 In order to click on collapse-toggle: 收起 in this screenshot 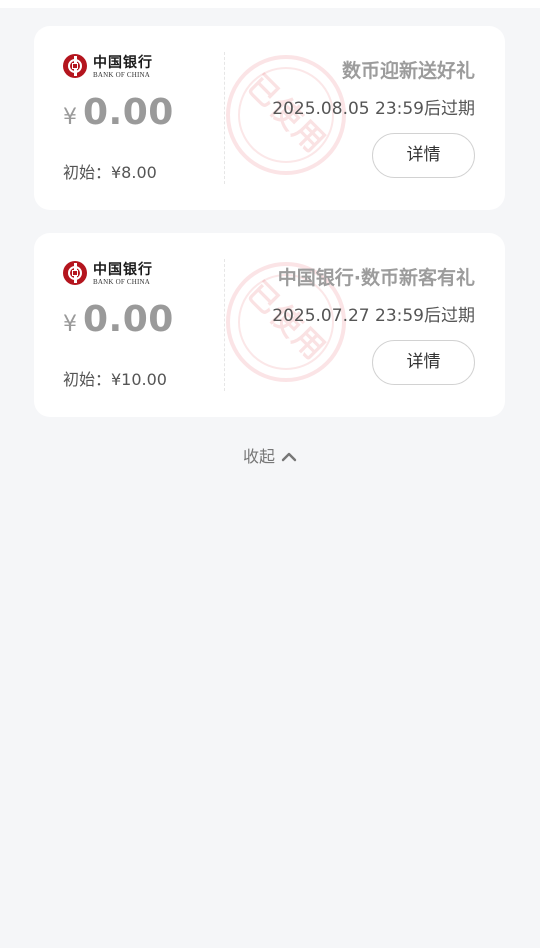, I will do `click(270, 455)`.